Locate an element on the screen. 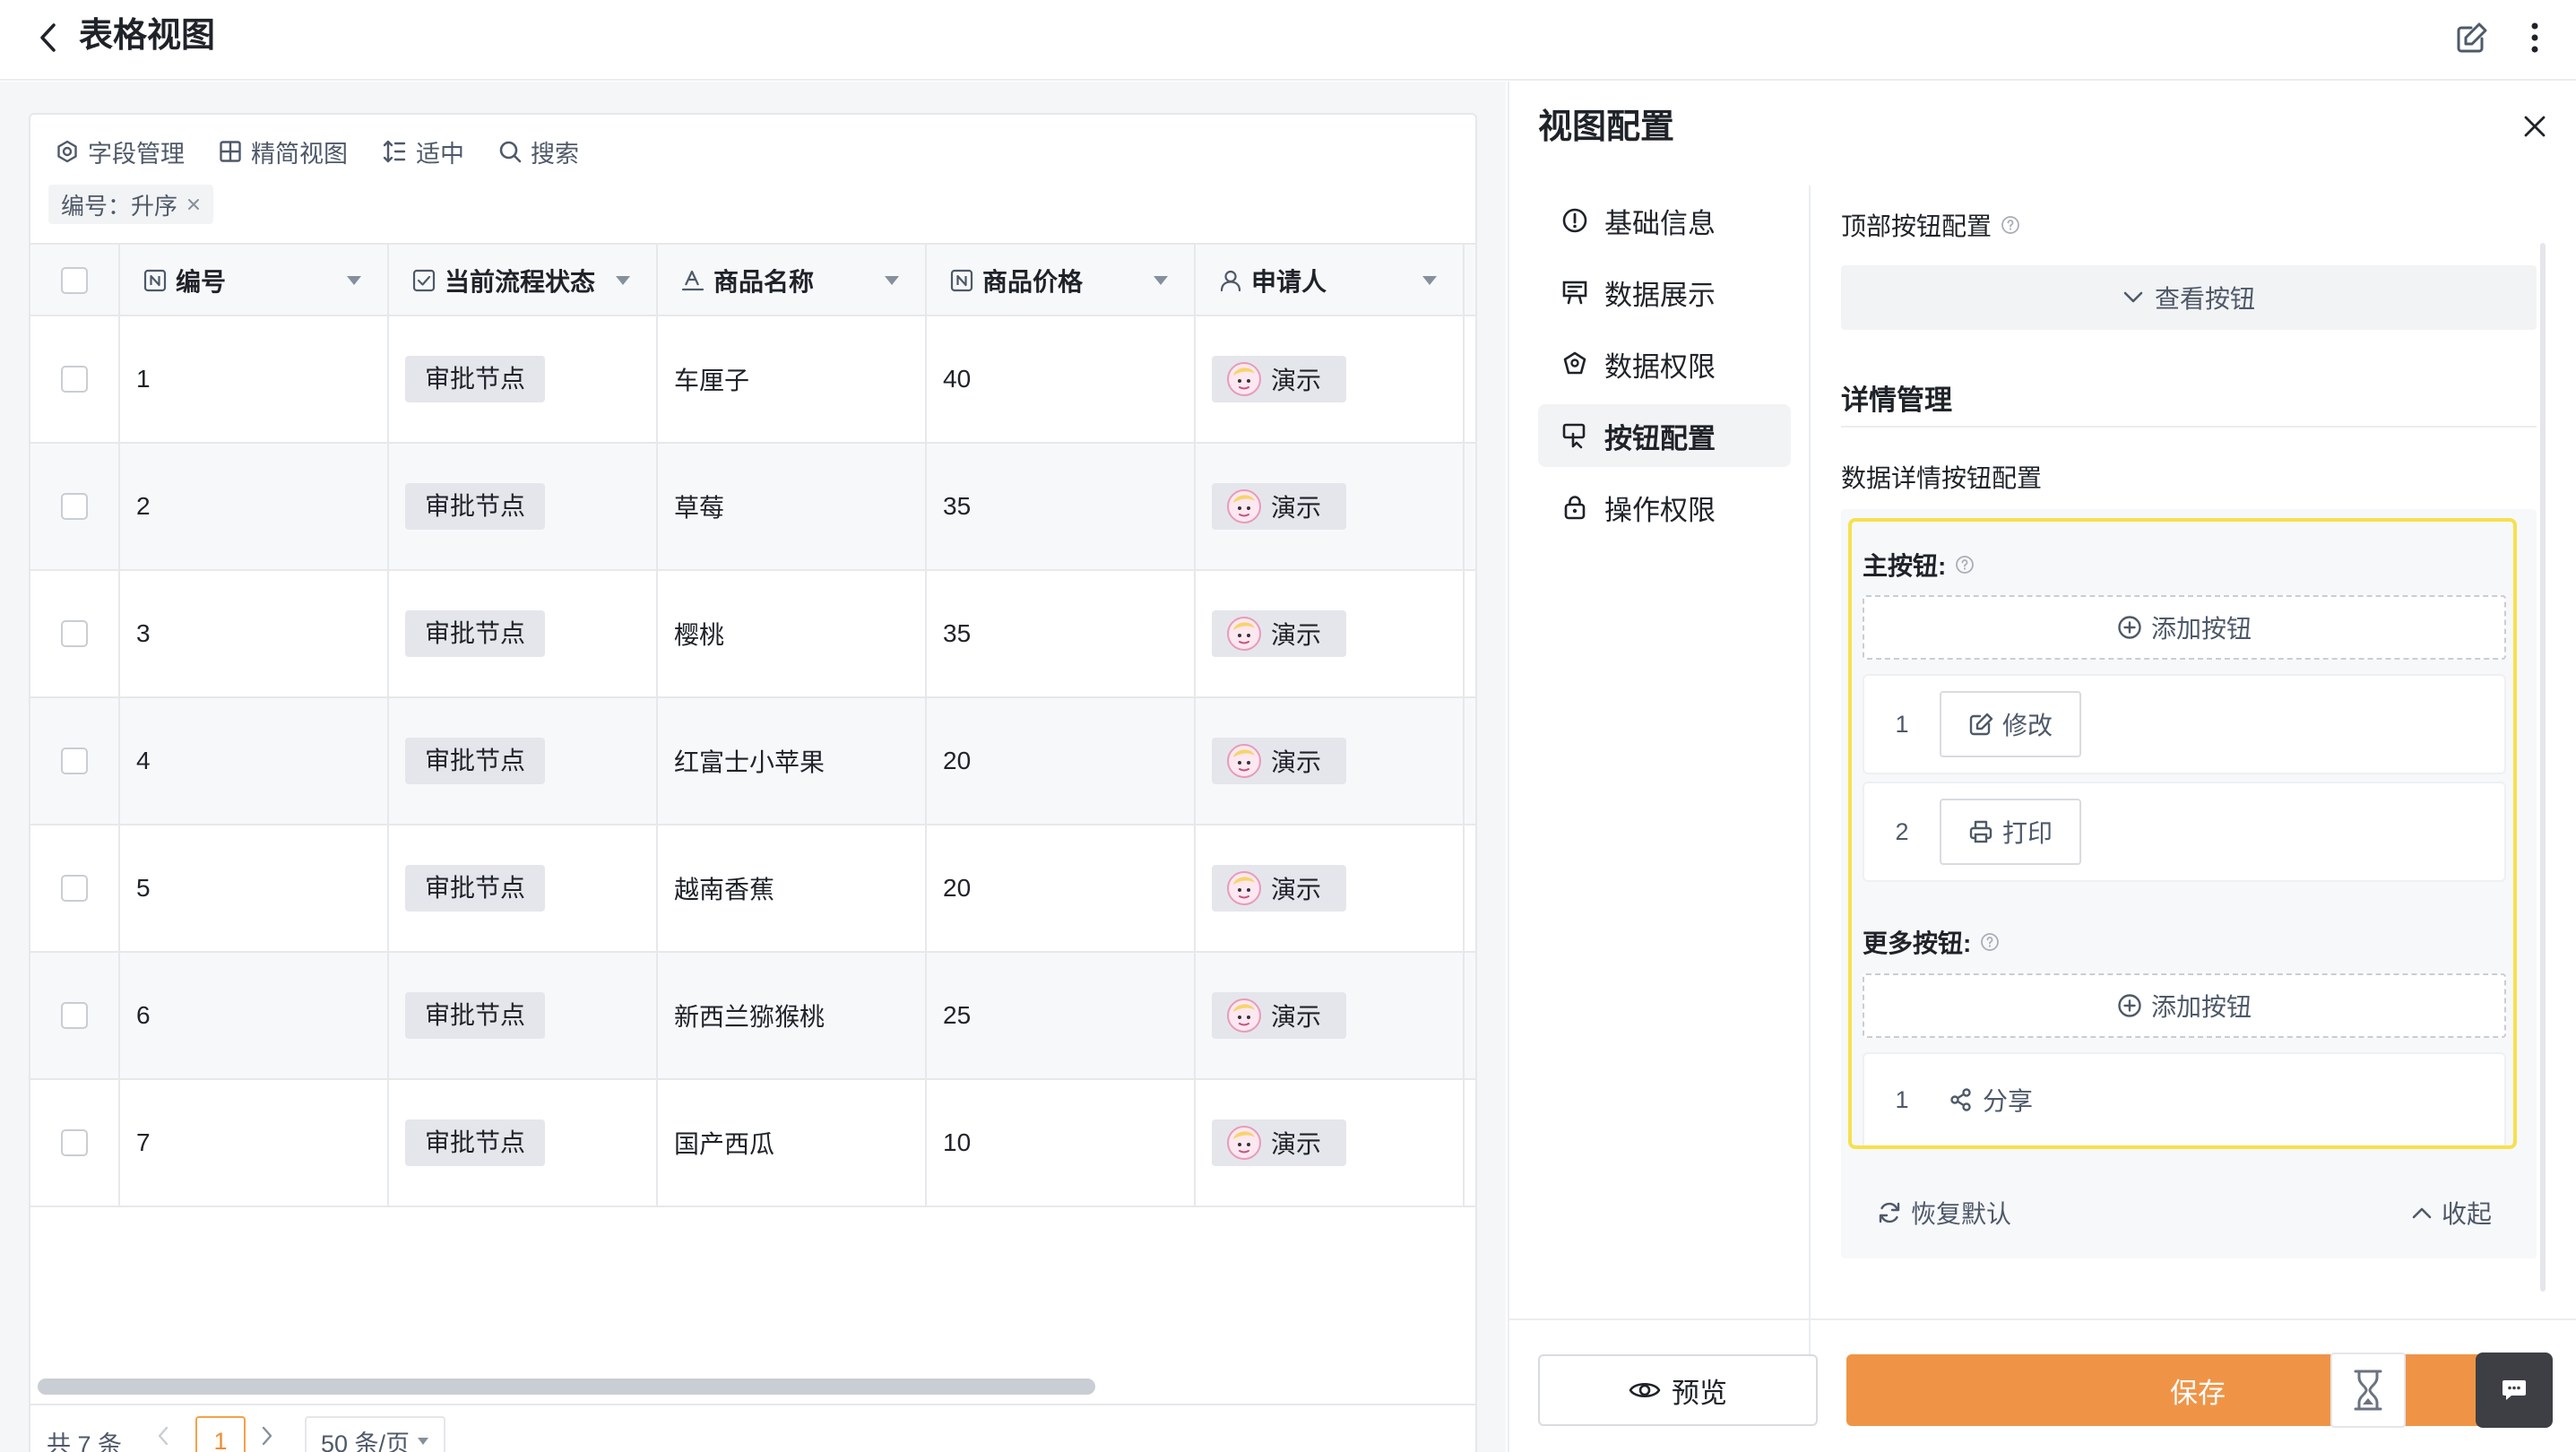 This screenshot has height=1452, width=2576. info-circle-icon is located at coordinates (1574, 220).